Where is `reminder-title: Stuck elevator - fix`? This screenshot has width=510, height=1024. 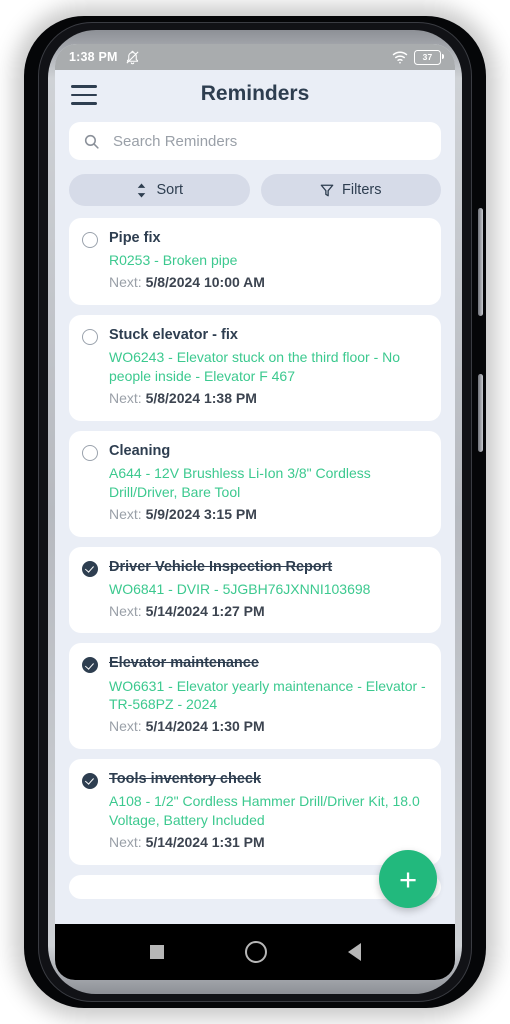 reminder-title: Stuck elevator - fix is located at coordinates (173, 334).